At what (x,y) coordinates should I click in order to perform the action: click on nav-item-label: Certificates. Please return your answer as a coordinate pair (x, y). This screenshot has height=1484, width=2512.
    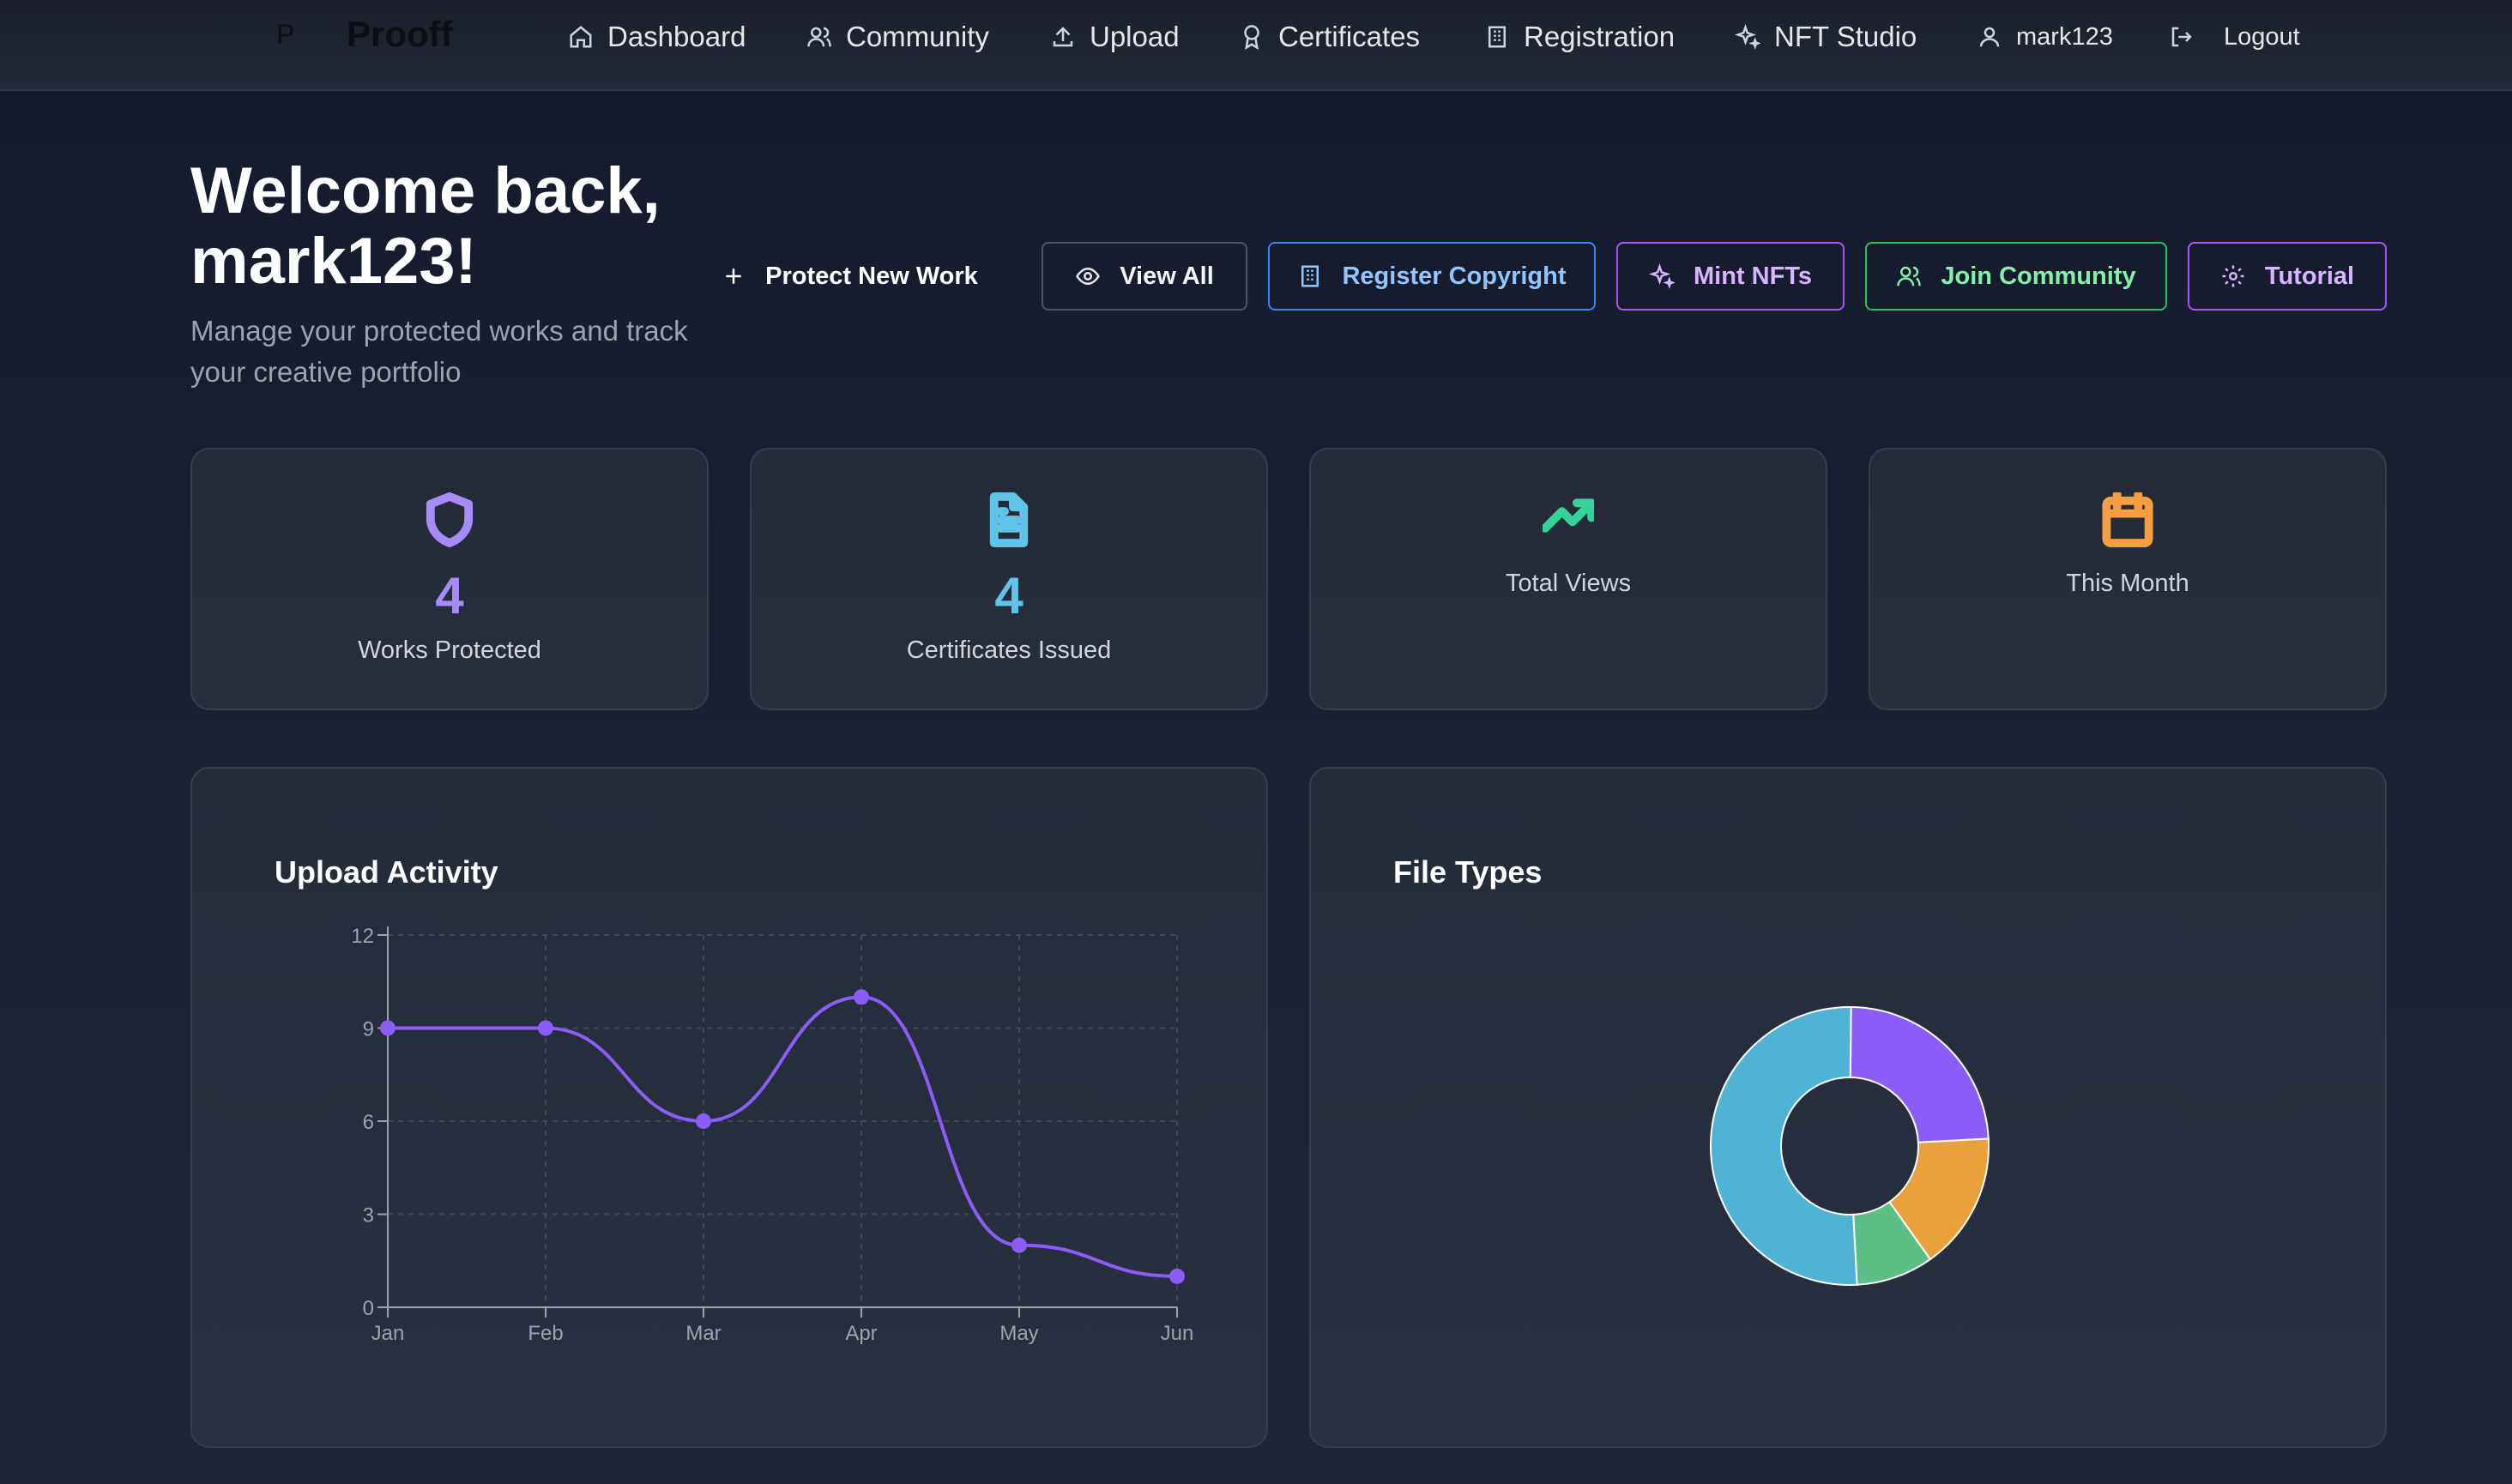
    Looking at the image, I should click on (1349, 36).